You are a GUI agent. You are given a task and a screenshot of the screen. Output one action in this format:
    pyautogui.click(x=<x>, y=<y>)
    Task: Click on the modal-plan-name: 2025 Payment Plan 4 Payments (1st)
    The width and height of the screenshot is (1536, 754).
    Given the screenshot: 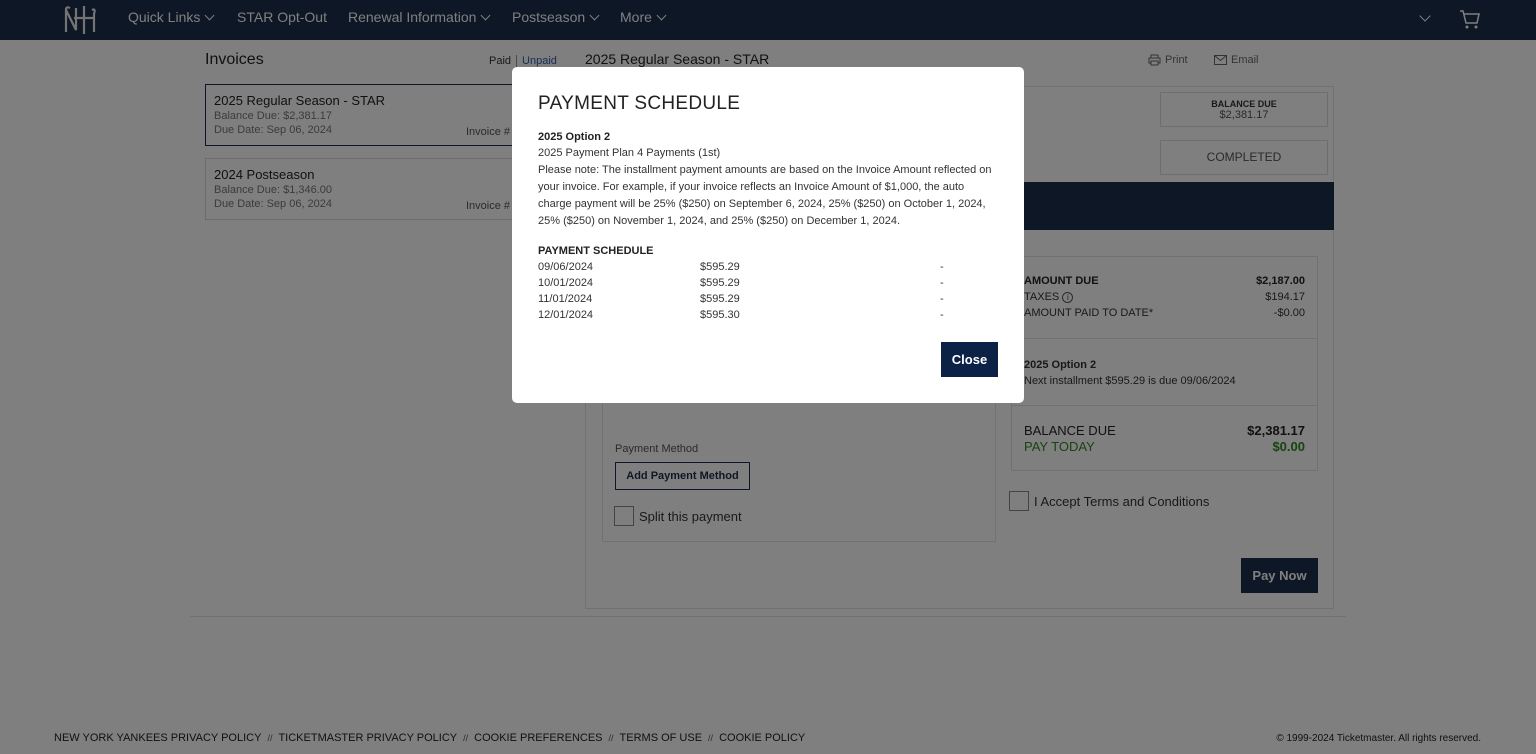 What is the action you would take?
    pyautogui.click(x=629, y=153)
    